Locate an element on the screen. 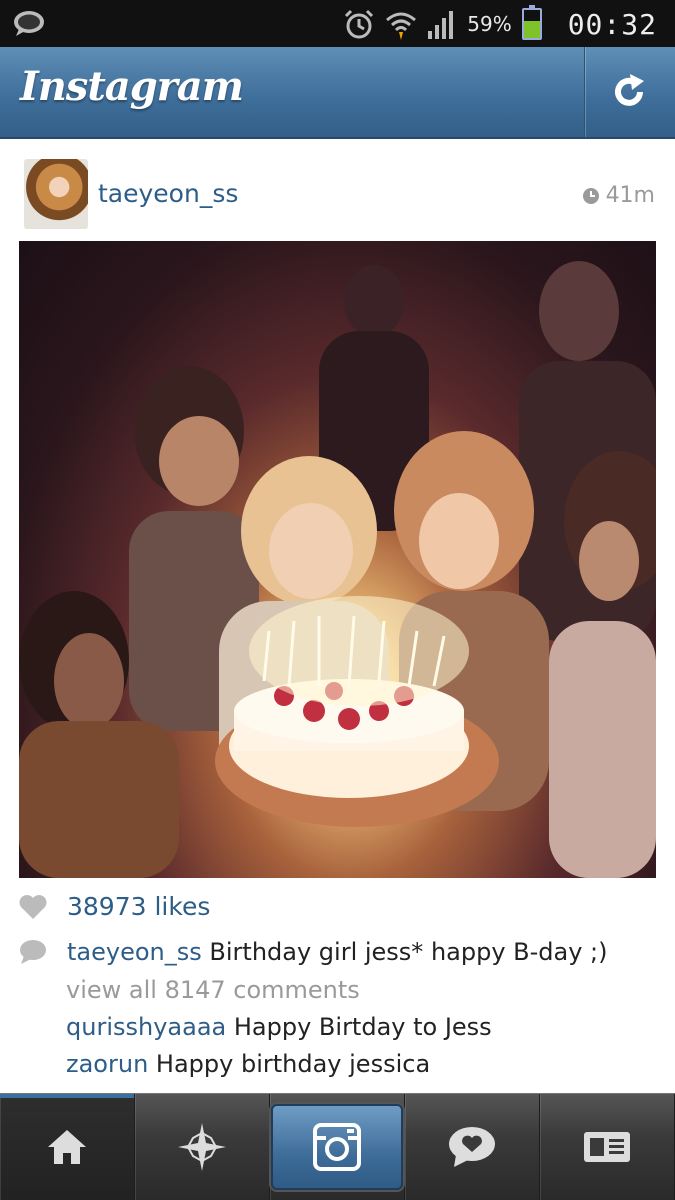 The image size is (675, 1200). view-all-comments-link: view all 8147 comments is located at coordinates (213, 990).